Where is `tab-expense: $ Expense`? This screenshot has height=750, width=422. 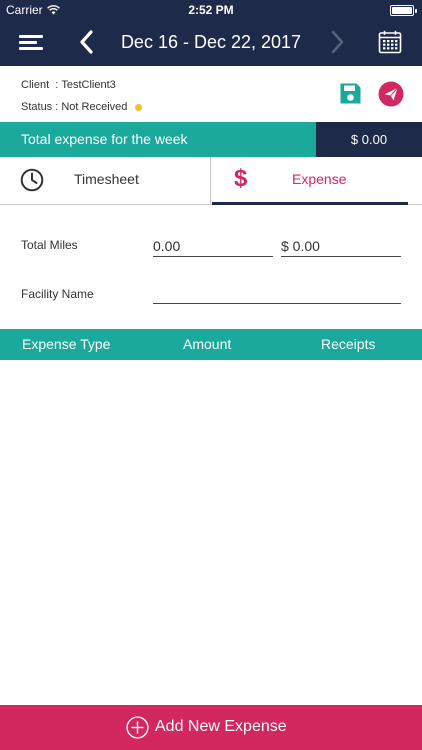 tab-expense: $ Expense is located at coordinates (310, 181).